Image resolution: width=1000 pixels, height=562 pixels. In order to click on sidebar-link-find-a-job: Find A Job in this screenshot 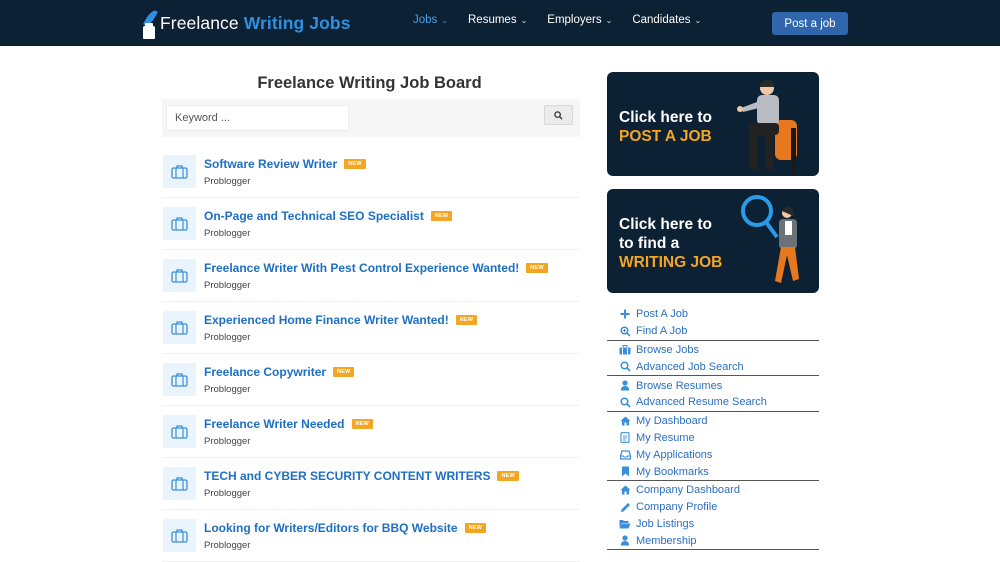, I will do `click(713, 331)`.